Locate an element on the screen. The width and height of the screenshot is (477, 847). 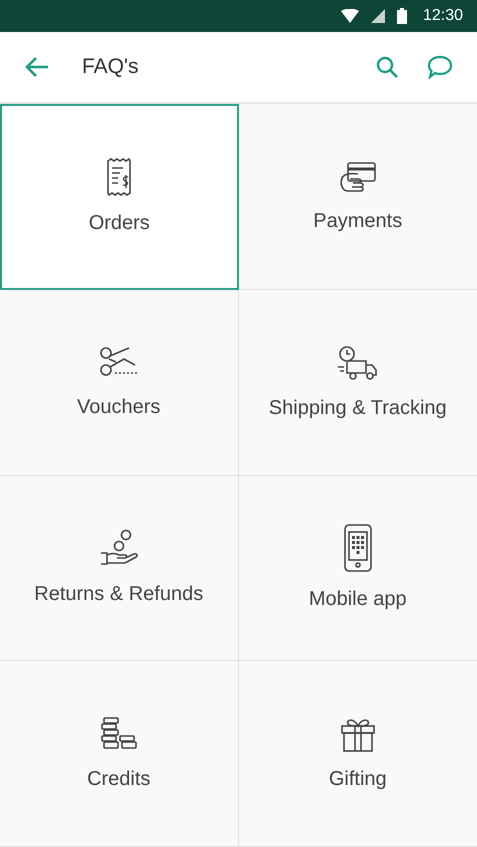
category-tile: Mobile app is located at coordinates (357, 569).